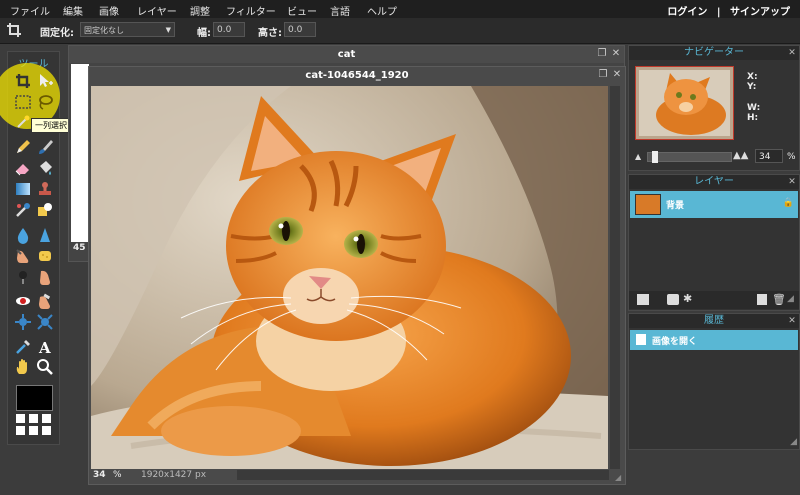 Image resolution: width=800 pixels, height=495 pixels. Describe the element at coordinates (109, 10) in the screenshot. I see `menu-image: 画像` at that location.